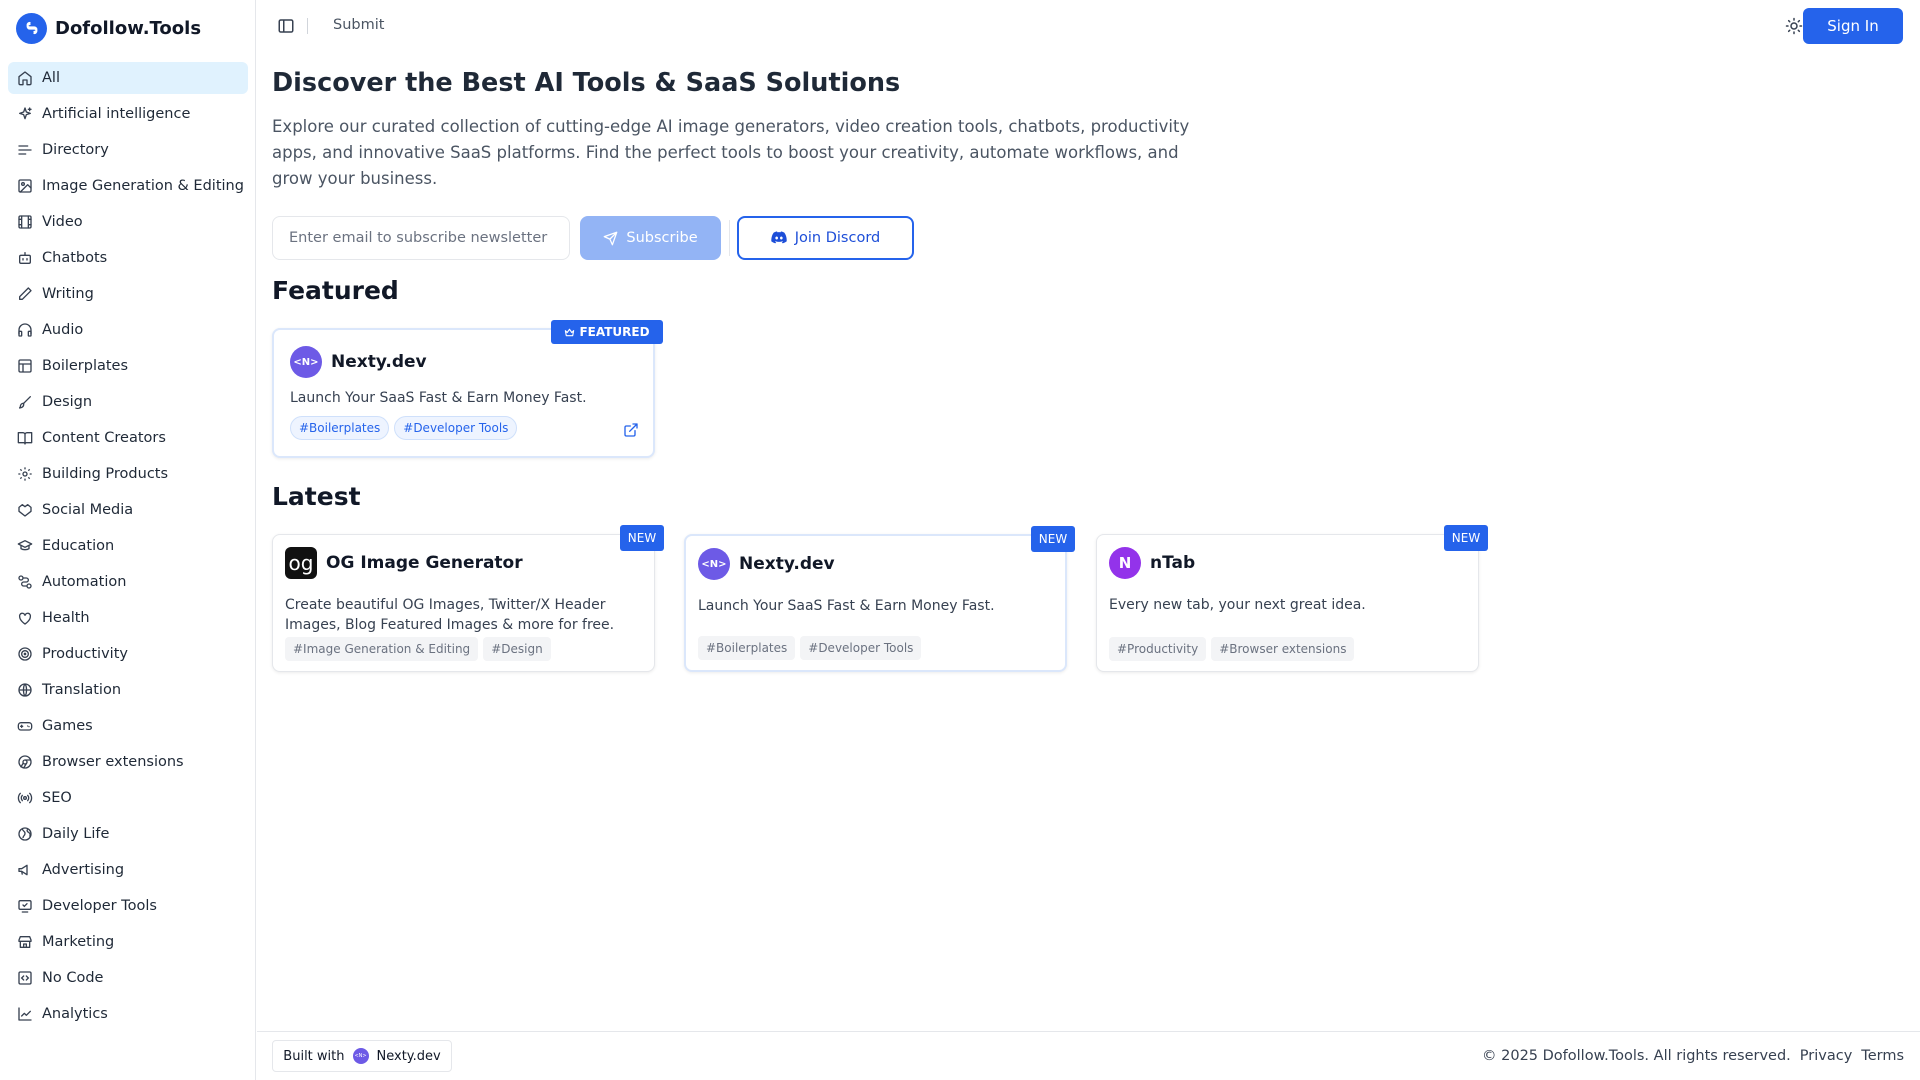 The height and width of the screenshot is (1080, 1920). Describe the element at coordinates (358, 25) in the screenshot. I see `submit-link: Submit` at that location.